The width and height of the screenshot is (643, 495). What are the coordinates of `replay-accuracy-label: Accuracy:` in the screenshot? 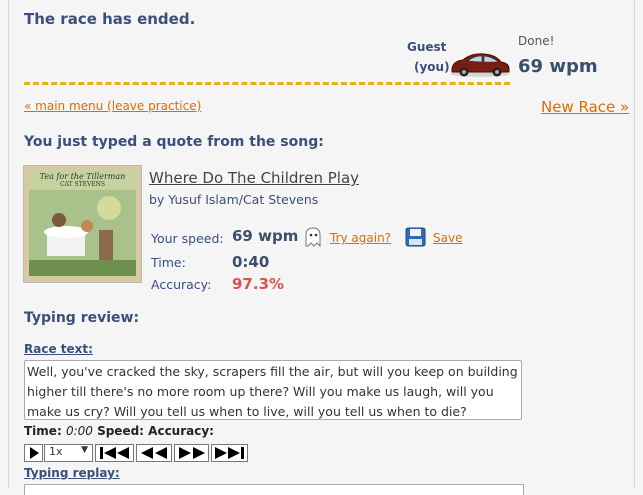 It's located at (181, 431).